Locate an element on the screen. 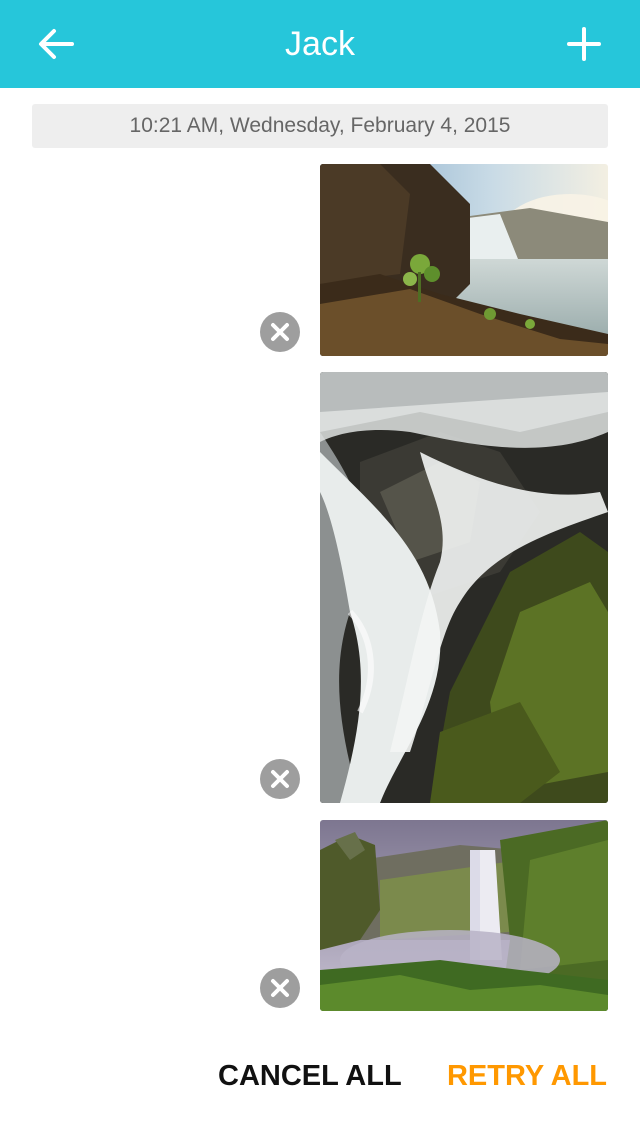  bulk-actions-bar: CANCEL ALL RETRY ALL is located at coordinates (320, 1076).